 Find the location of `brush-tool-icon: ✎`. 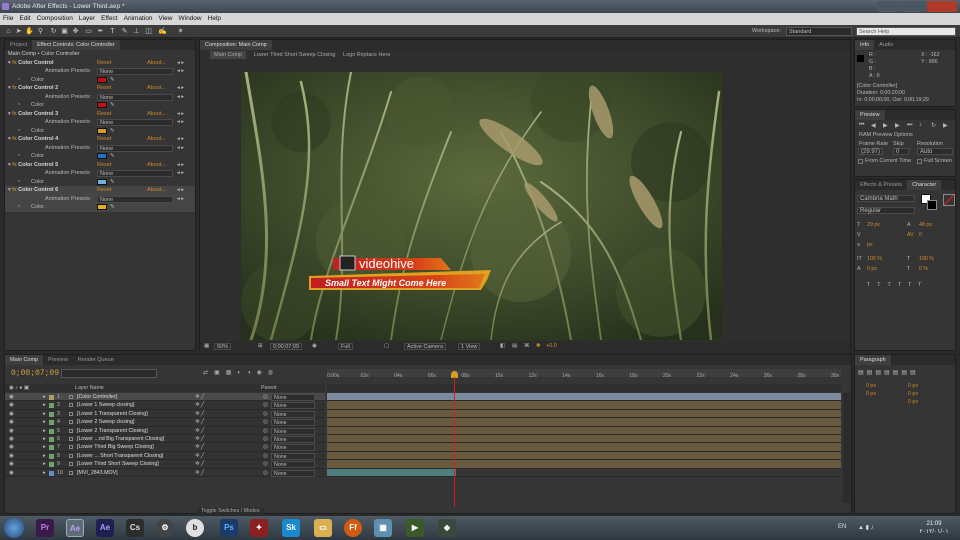

brush-tool-icon: ✎ is located at coordinates (124, 31).